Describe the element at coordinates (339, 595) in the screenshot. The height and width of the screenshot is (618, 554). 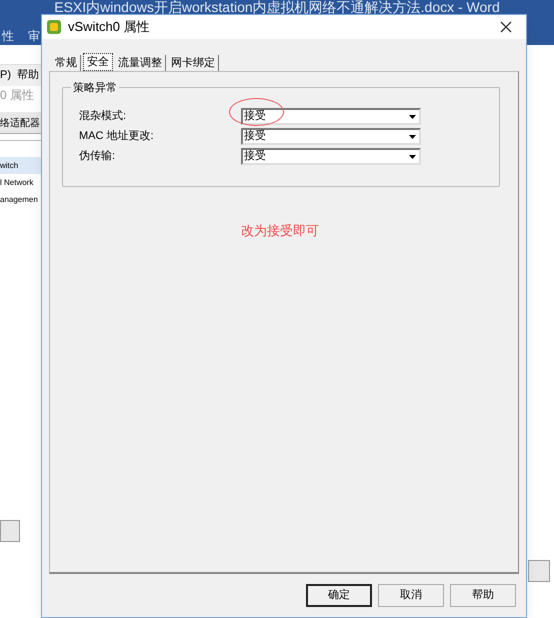
I see `dialog-button: 确定` at that location.